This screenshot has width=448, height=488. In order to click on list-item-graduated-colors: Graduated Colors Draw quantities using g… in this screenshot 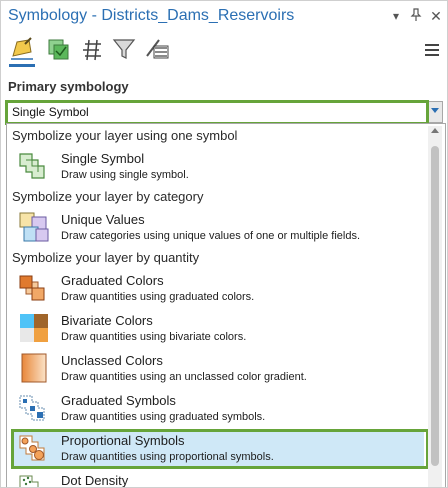, I will do `click(218, 289)`.